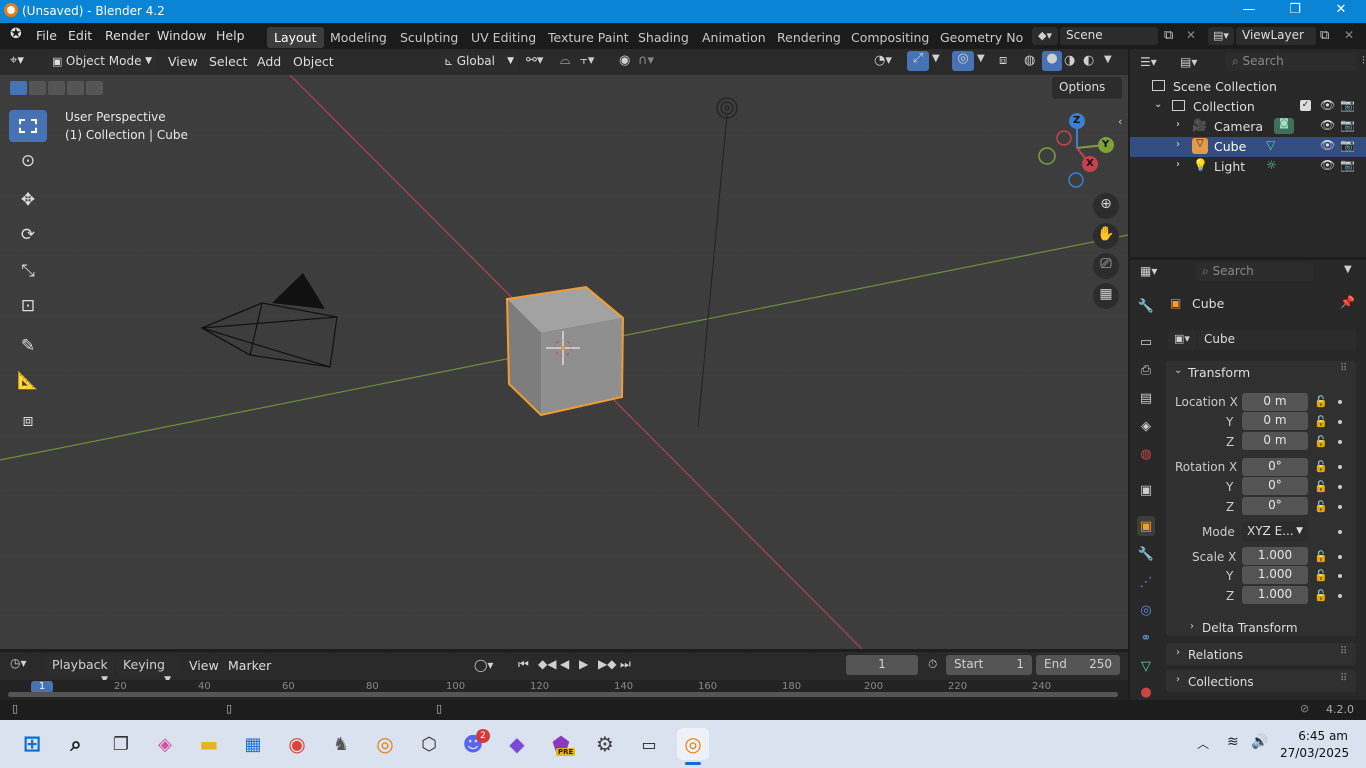 Image resolution: width=1366 pixels, height=768 pixels. What do you see at coordinates (1108, 59) in the screenshot?
I see `shading-dropdown-icon: ▼` at bounding box center [1108, 59].